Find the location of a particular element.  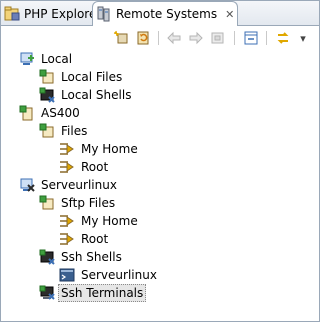

tree-item-label: Ssh Terminals is located at coordinates (102, 293).